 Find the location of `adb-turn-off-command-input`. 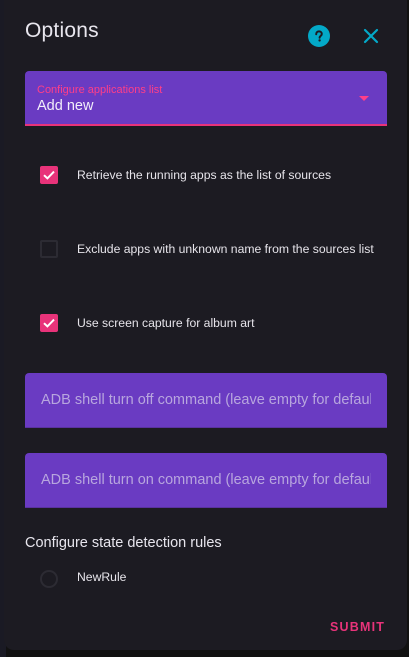

adb-turn-off-command-input is located at coordinates (206, 400).